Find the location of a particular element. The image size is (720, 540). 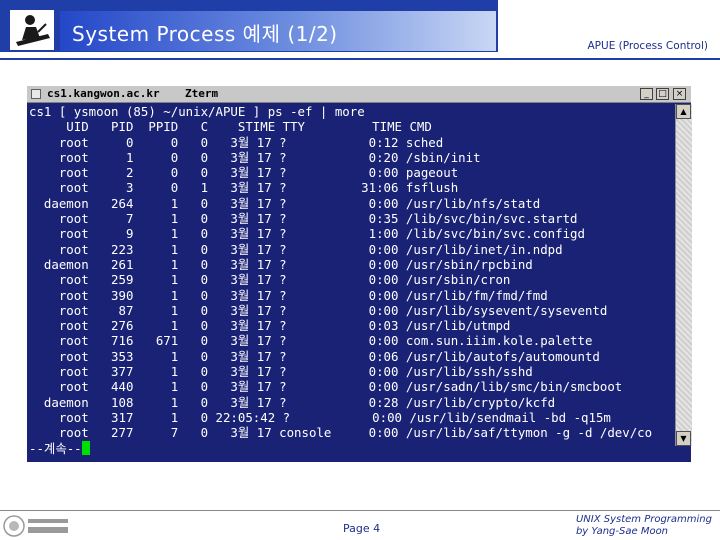

header-rule is located at coordinates (360, 59).